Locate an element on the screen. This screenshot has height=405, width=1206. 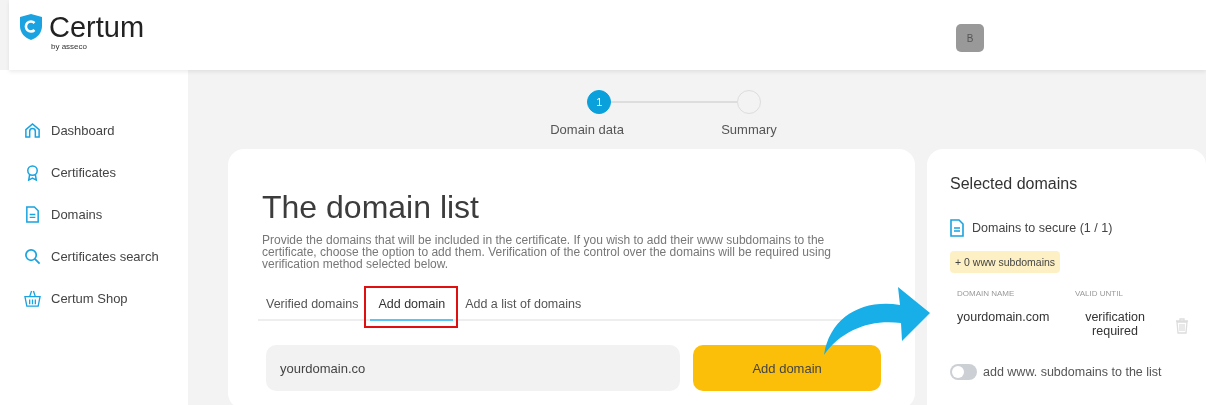
tab: Add domain is located at coordinates (412, 306).